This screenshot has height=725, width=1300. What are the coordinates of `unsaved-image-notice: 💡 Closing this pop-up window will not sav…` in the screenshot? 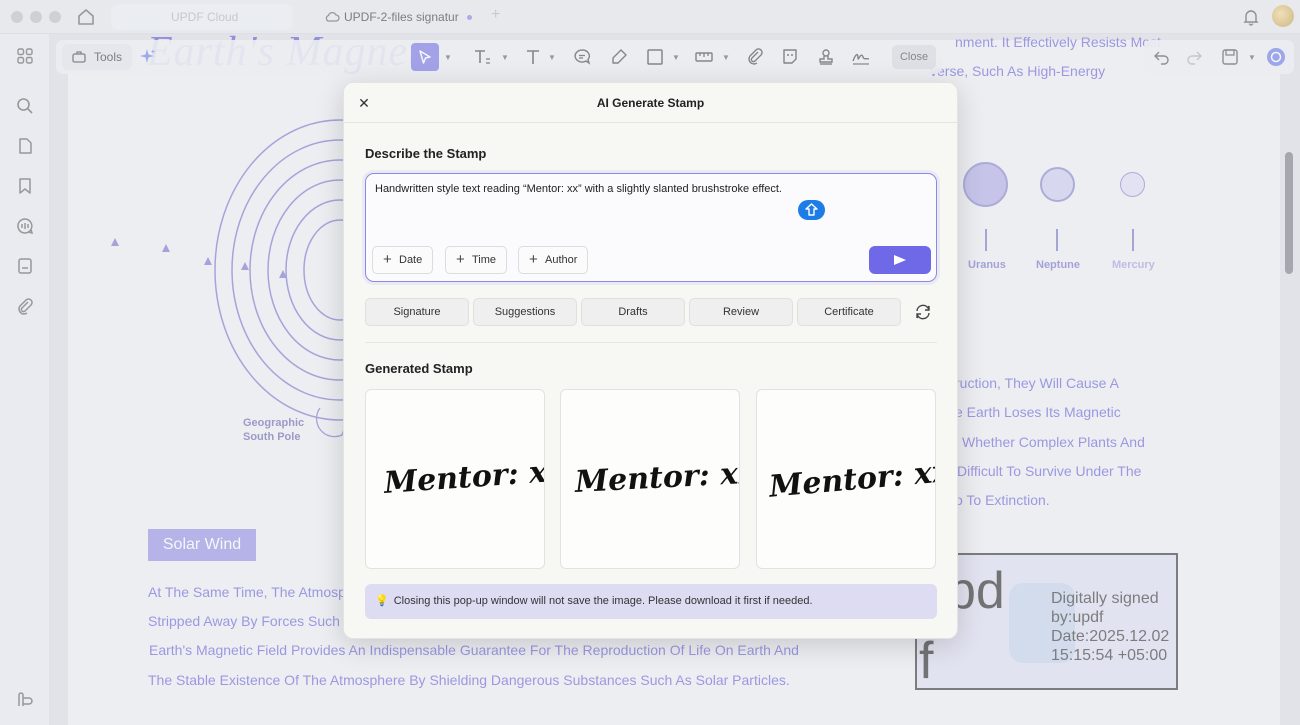 It's located at (651, 601).